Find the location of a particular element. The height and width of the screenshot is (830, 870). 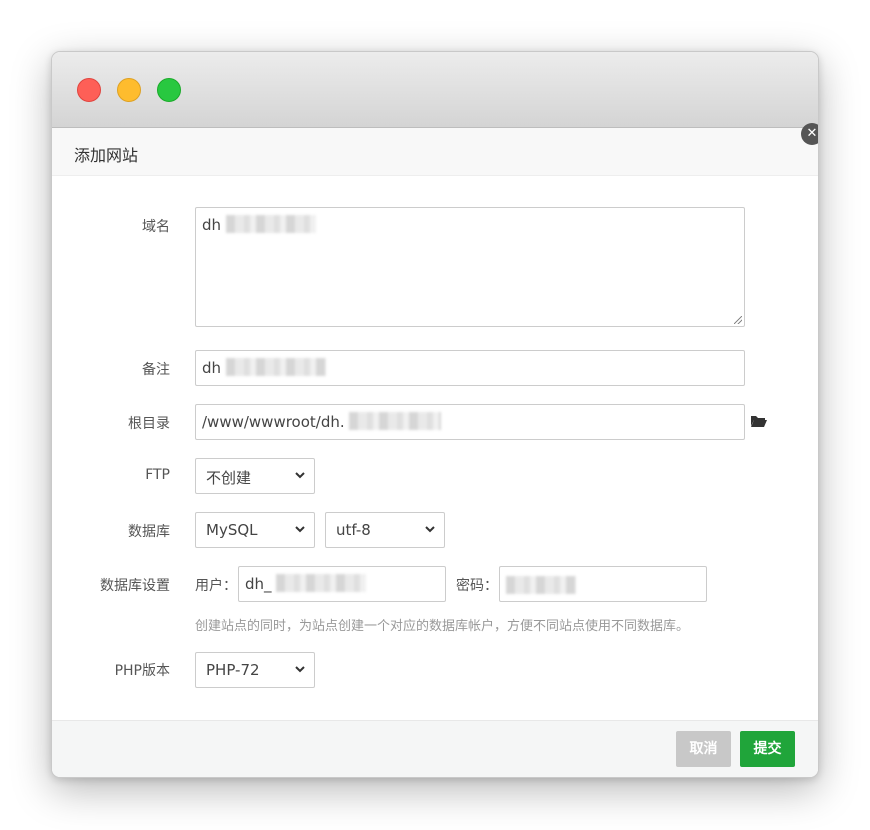

dialog-title: 添加网站 is located at coordinates (106, 155).